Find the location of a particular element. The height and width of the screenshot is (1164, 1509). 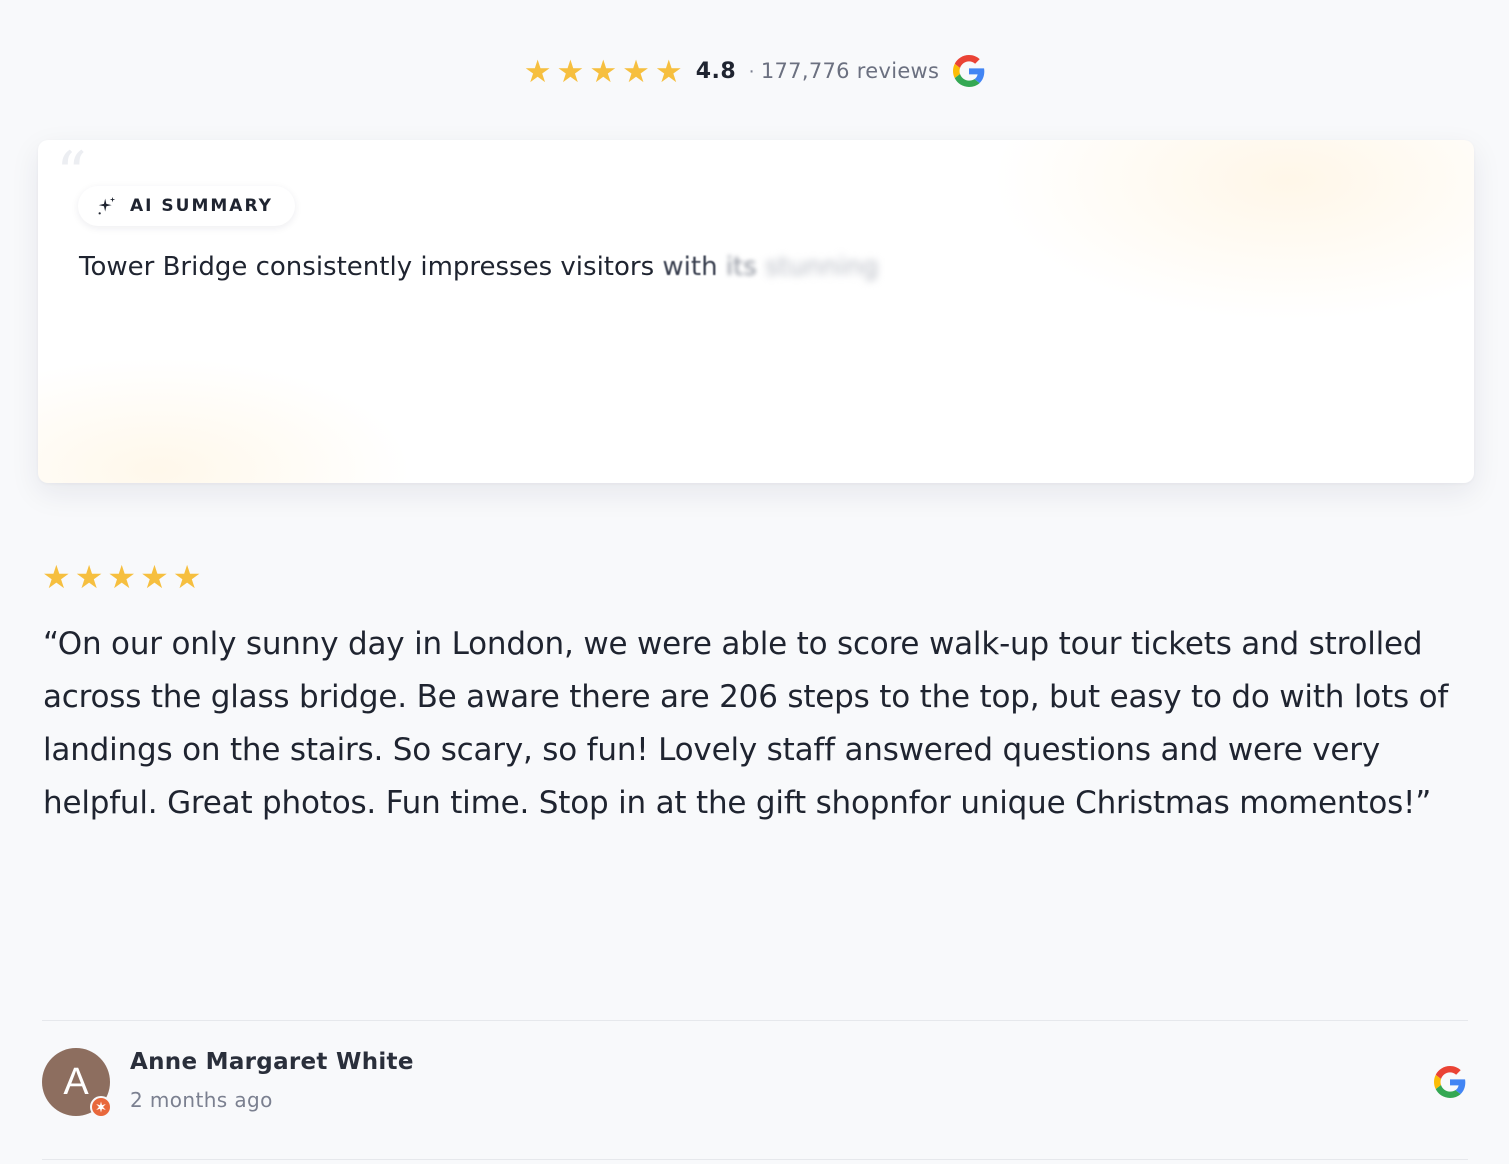

summary-text-fade: with is located at coordinates (686, 267).